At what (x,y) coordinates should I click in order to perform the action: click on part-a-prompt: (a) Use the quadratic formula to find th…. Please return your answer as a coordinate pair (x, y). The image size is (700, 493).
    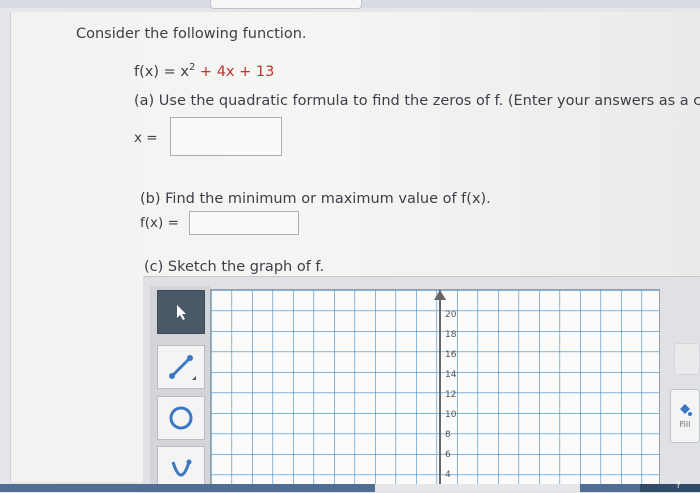
    Looking at the image, I should click on (417, 101).